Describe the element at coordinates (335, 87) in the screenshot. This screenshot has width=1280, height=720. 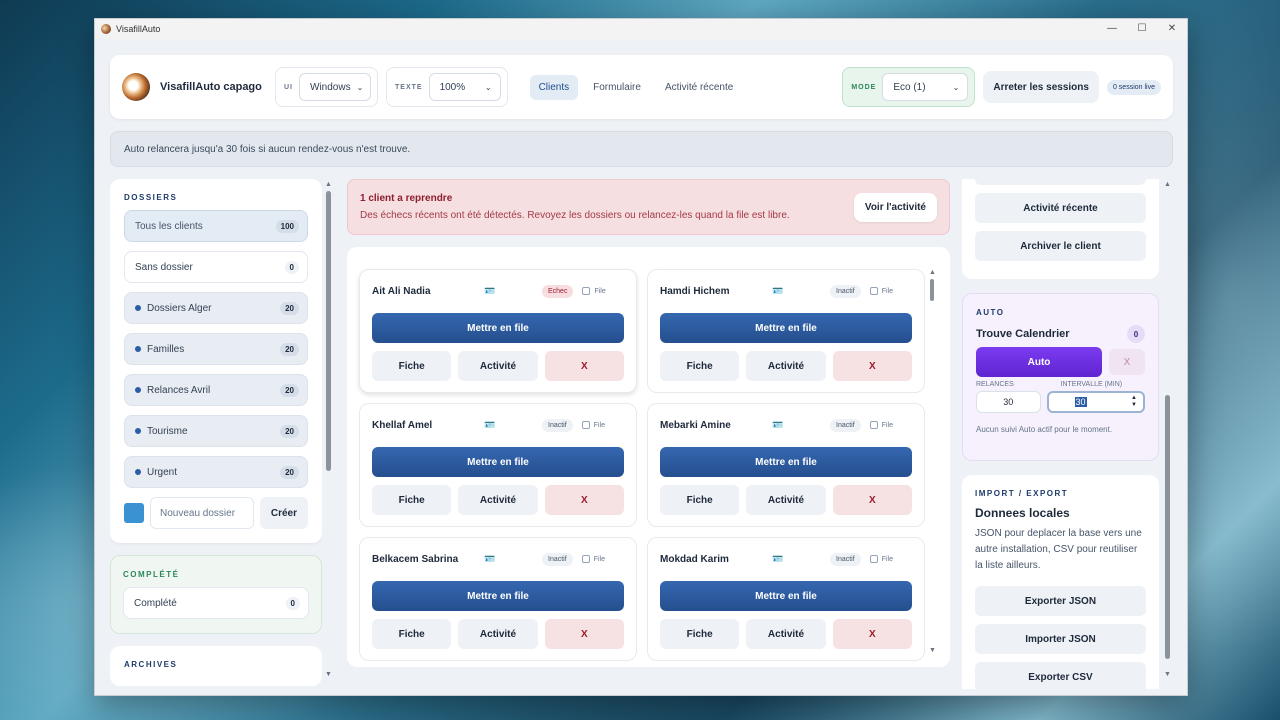
I see `ui-select: Windows ⌄` at that location.